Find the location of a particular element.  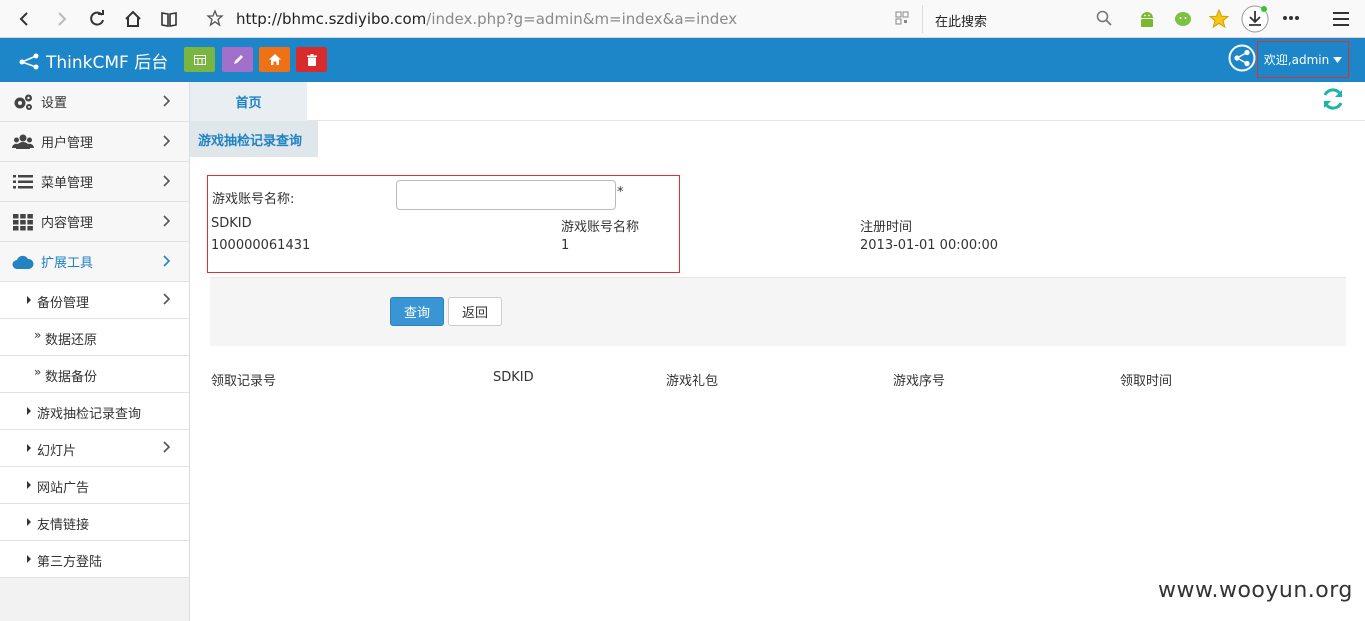

share-circle-icon is located at coordinates (1242, 60).